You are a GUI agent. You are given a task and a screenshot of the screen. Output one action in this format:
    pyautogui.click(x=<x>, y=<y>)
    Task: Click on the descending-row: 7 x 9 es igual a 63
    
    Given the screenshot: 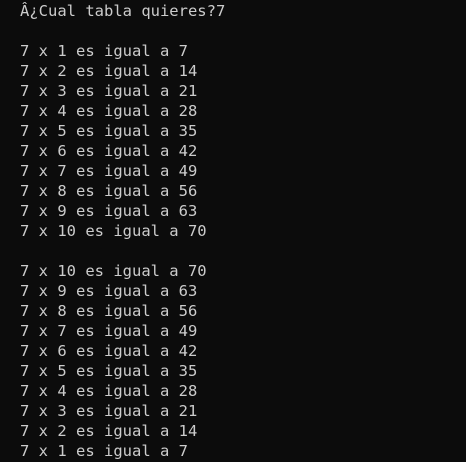 What is the action you would take?
    pyautogui.click(x=109, y=291)
    